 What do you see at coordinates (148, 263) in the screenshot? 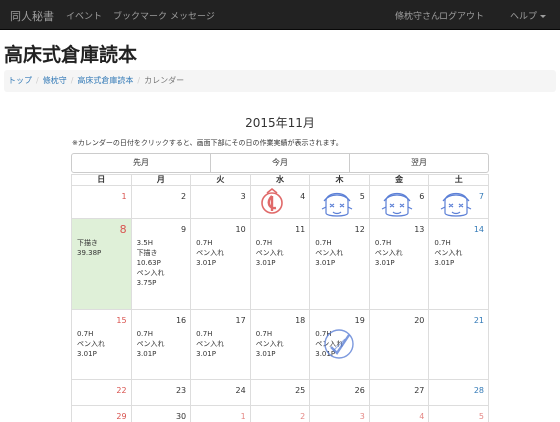
I see `work-record-line: 10.63P` at bounding box center [148, 263].